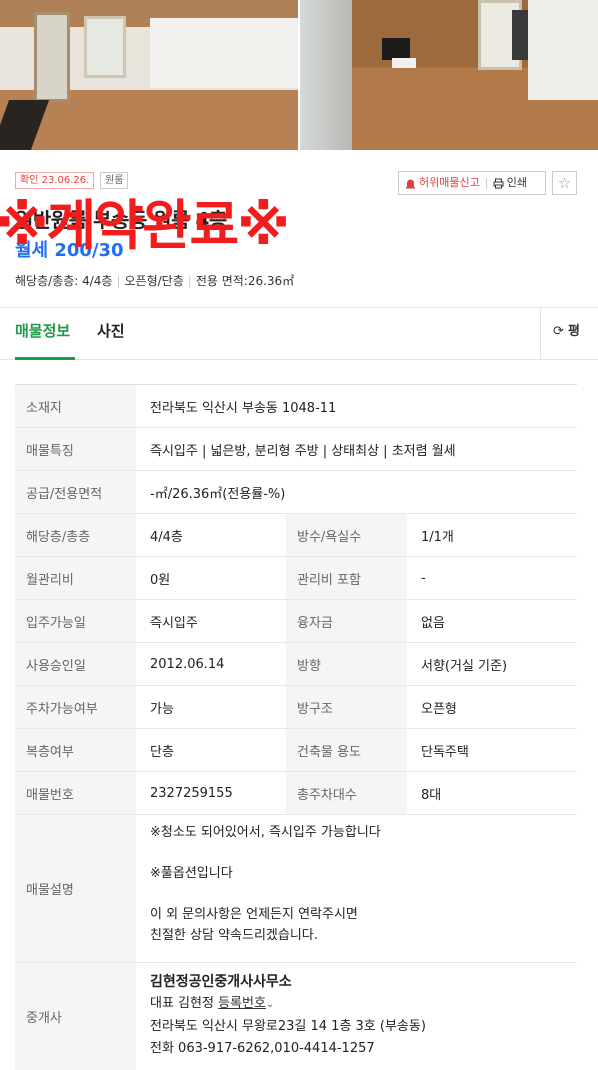 The image size is (598, 1070). I want to click on registration-number-link: 등록번호, so click(242, 1003).